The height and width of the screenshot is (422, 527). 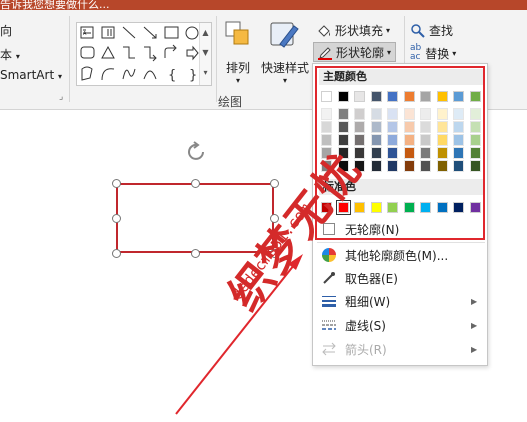 What do you see at coordinates (353, 30) in the screenshot?
I see `shape-fill-button: 形状填充 ▾` at bounding box center [353, 30].